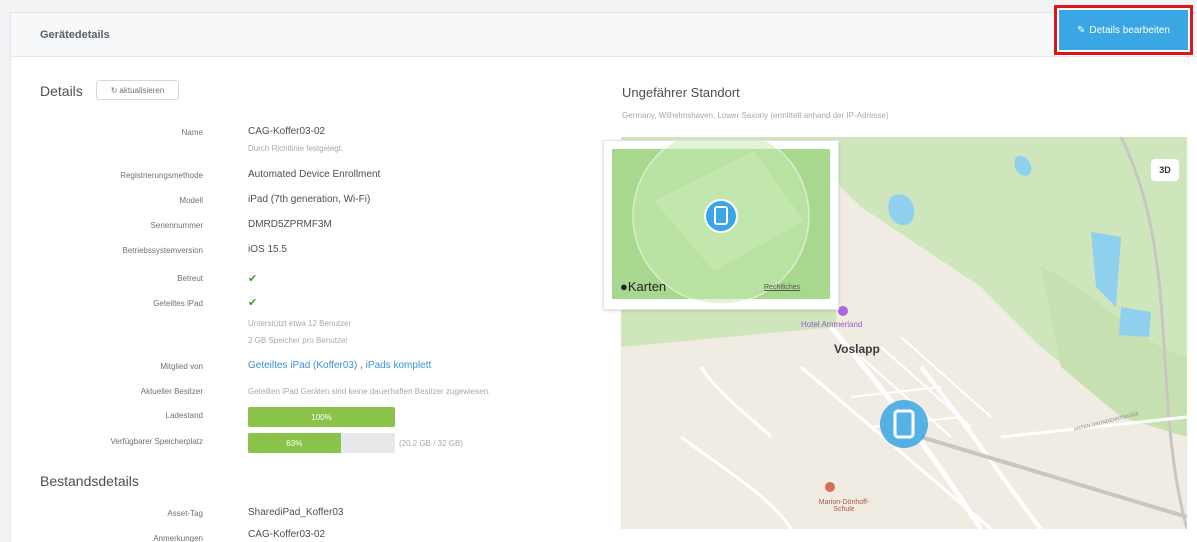  I want to click on map-inset: ●Karten Rechtliches, so click(721, 225).